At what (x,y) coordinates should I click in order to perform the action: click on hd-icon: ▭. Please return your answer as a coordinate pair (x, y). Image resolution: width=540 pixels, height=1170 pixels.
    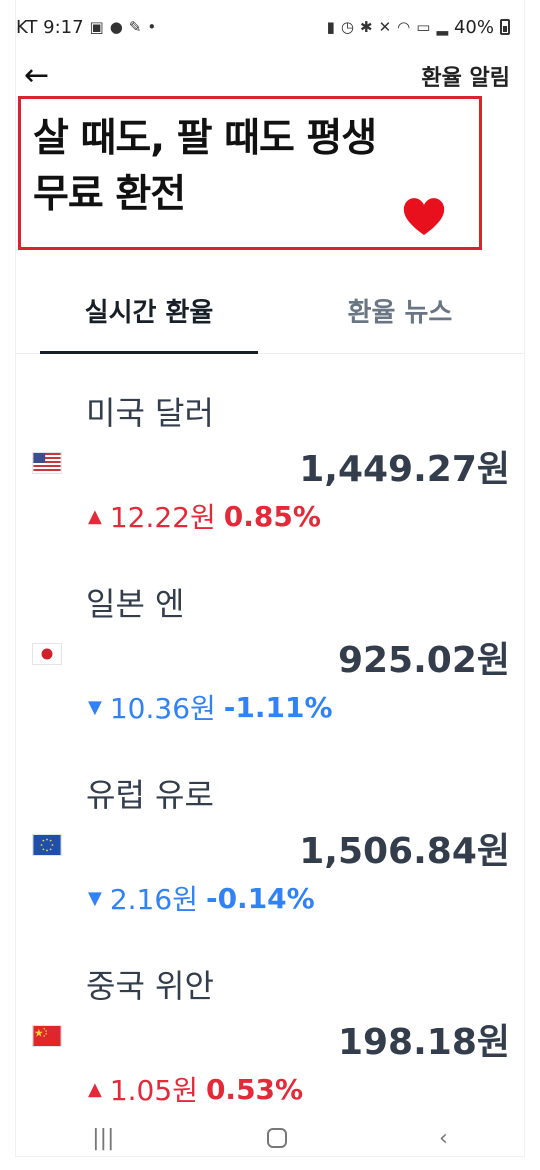
    Looking at the image, I should click on (423, 26).